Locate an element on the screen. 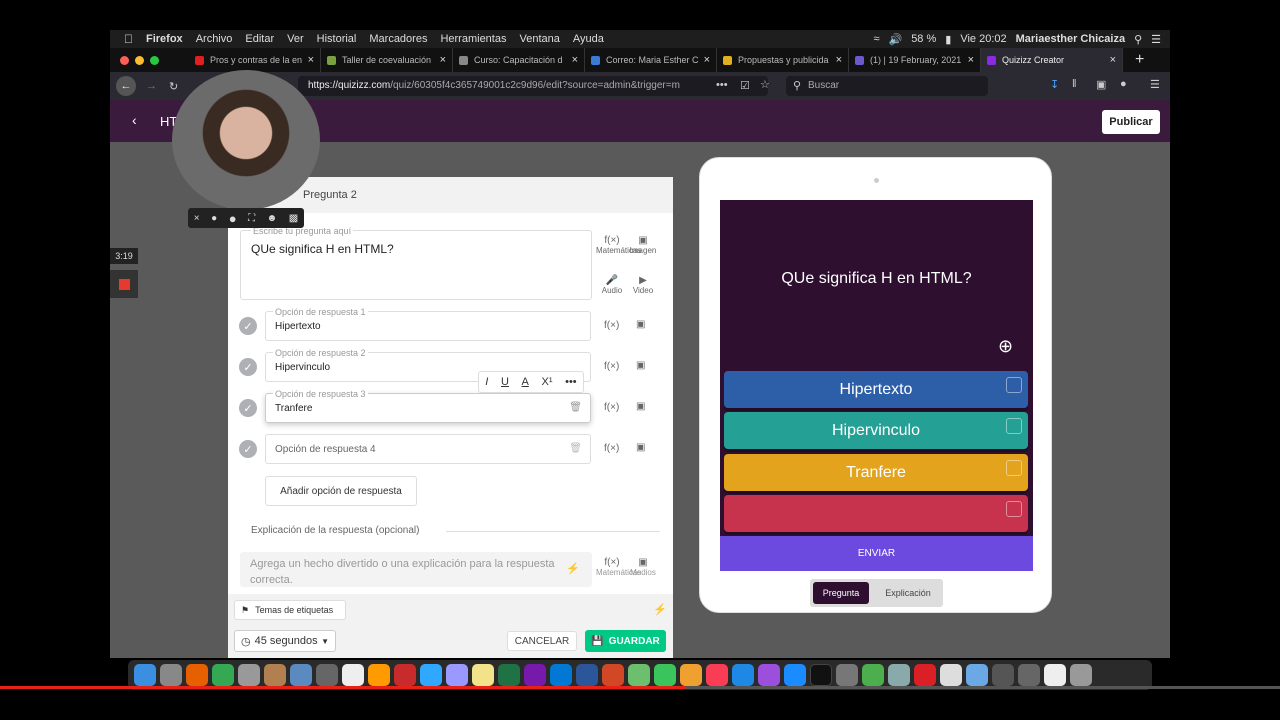 This screenshot has width=1280, height=720. lightning-icon: ⚡ is located at coordinates (660, 609).